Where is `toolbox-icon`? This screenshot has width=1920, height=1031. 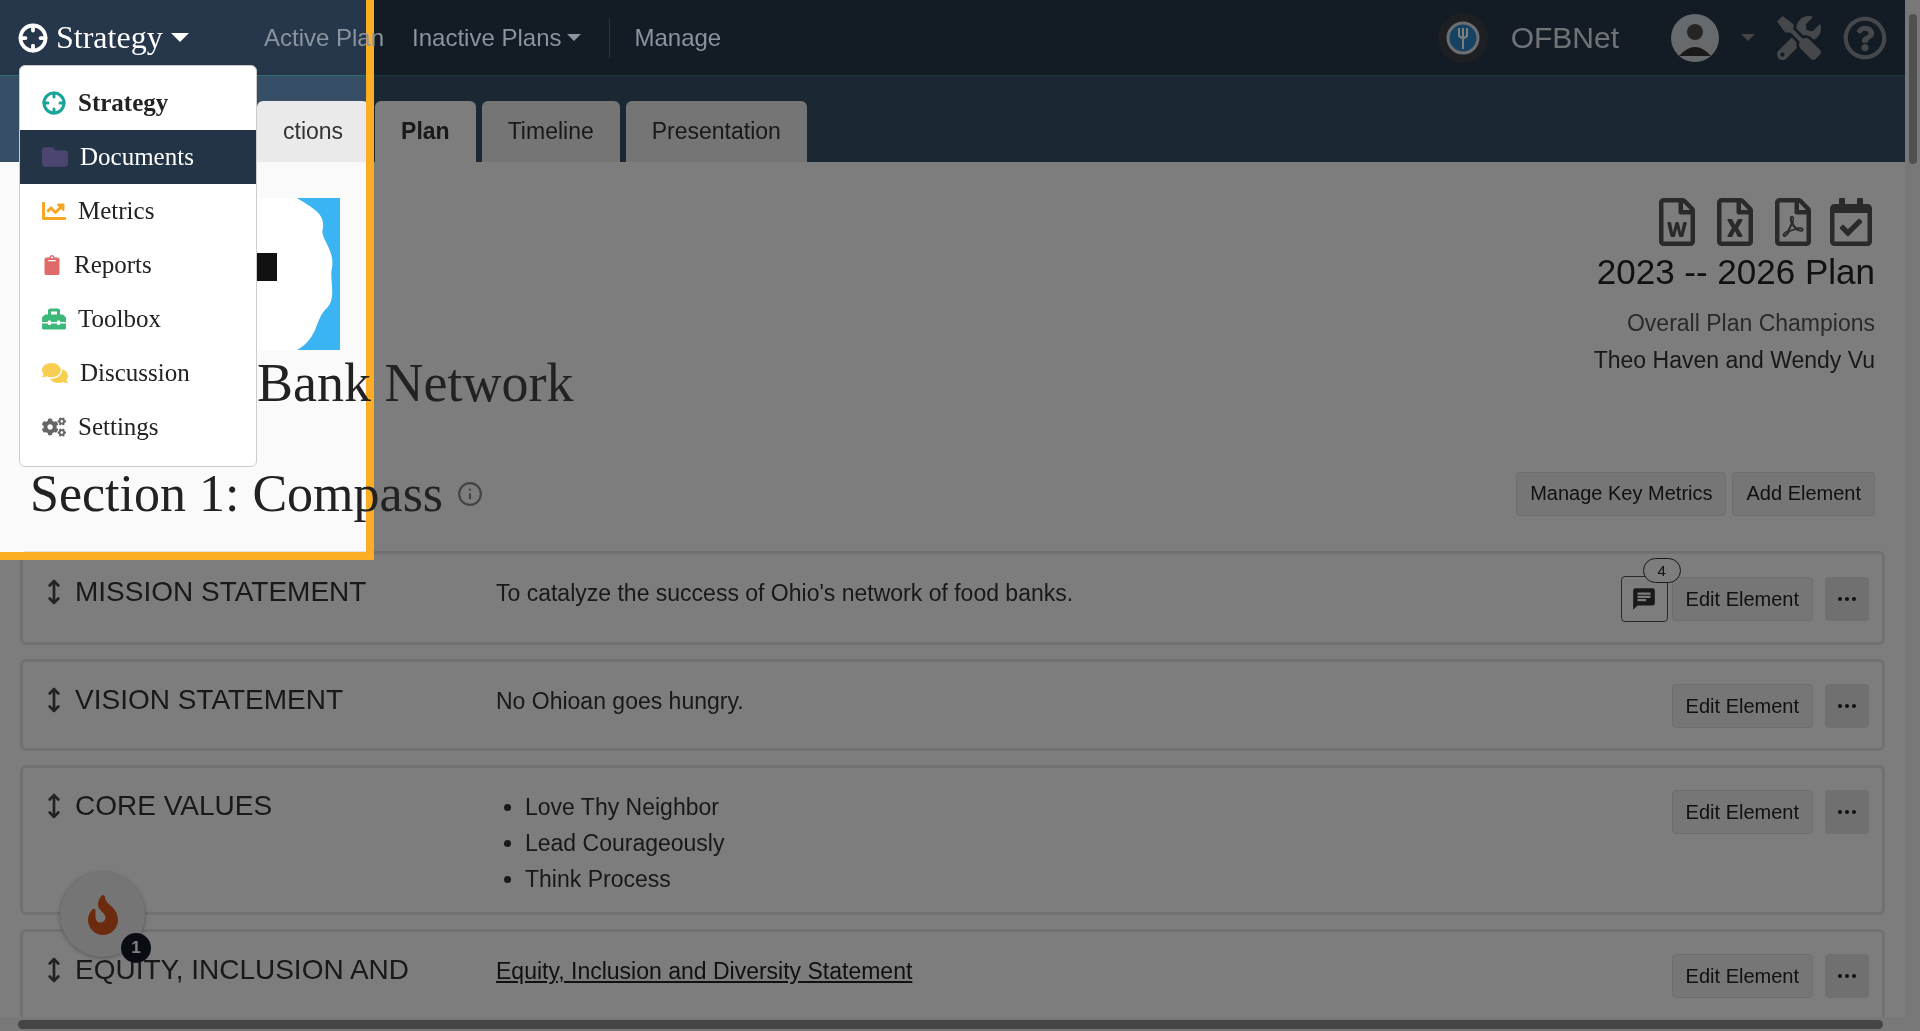 toolbox-icon is located at coordinates (54, 319).